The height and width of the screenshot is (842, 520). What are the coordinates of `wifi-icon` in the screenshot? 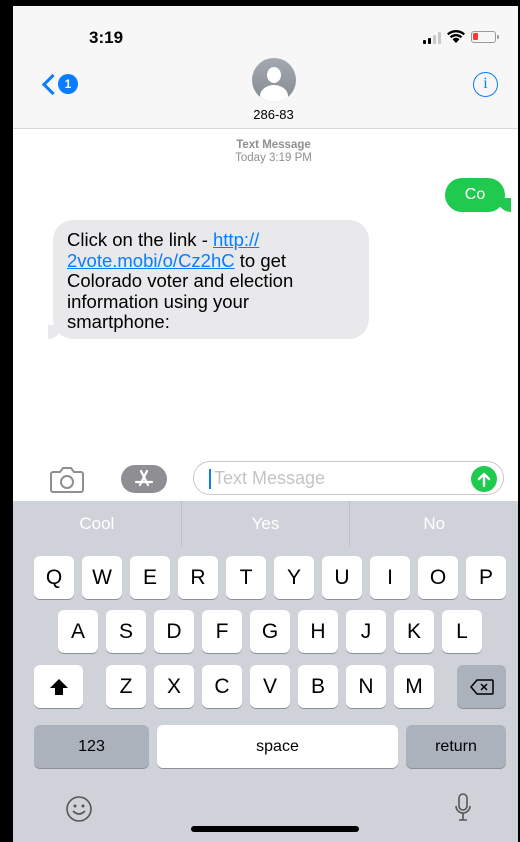 It's located at (456, 36).